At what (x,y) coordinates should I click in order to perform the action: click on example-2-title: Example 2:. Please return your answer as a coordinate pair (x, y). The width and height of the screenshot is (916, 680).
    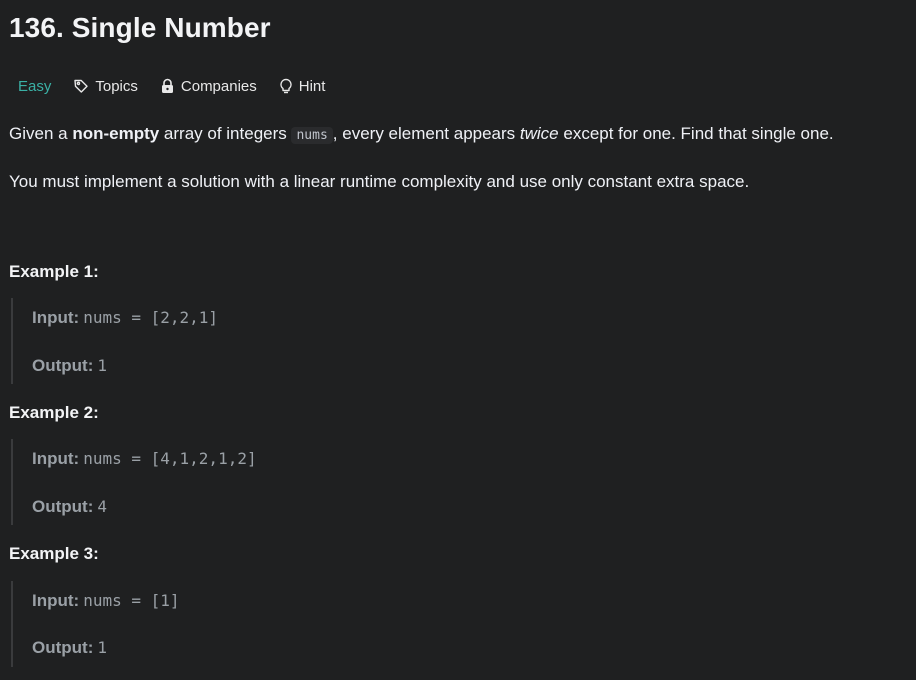
    Looking at the image, I should click on (54, 412).